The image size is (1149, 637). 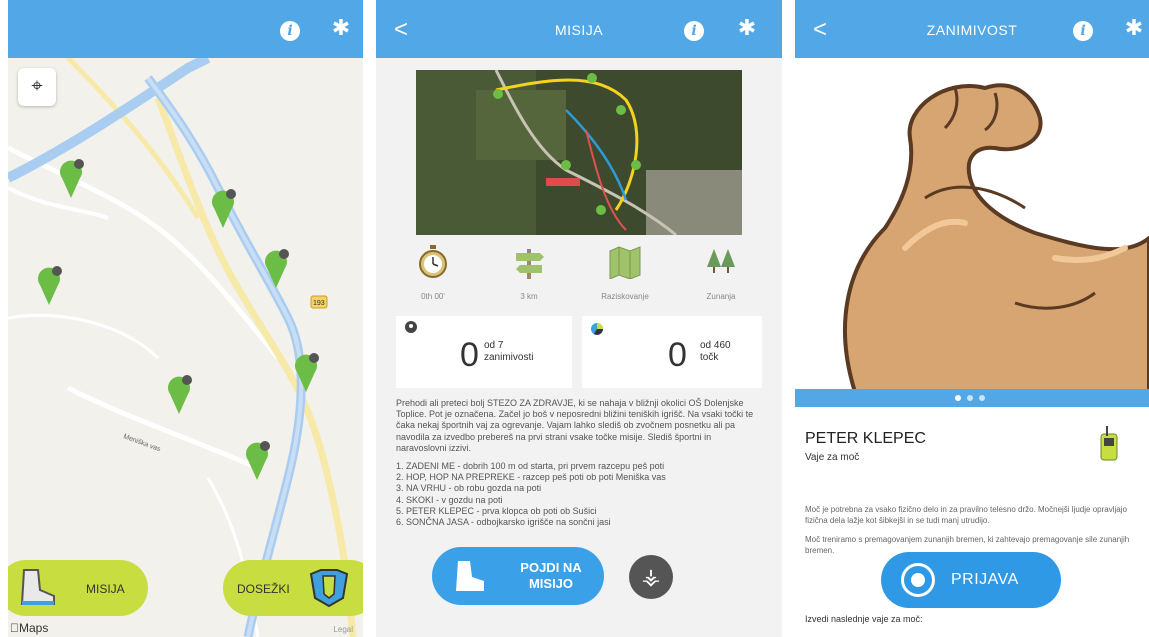 What do you see at coordinates (864, 619) in the screenshot?
I see `exercises-heading: Izvedi naslednje vaje za moč:` at bounding box center [864, 619].